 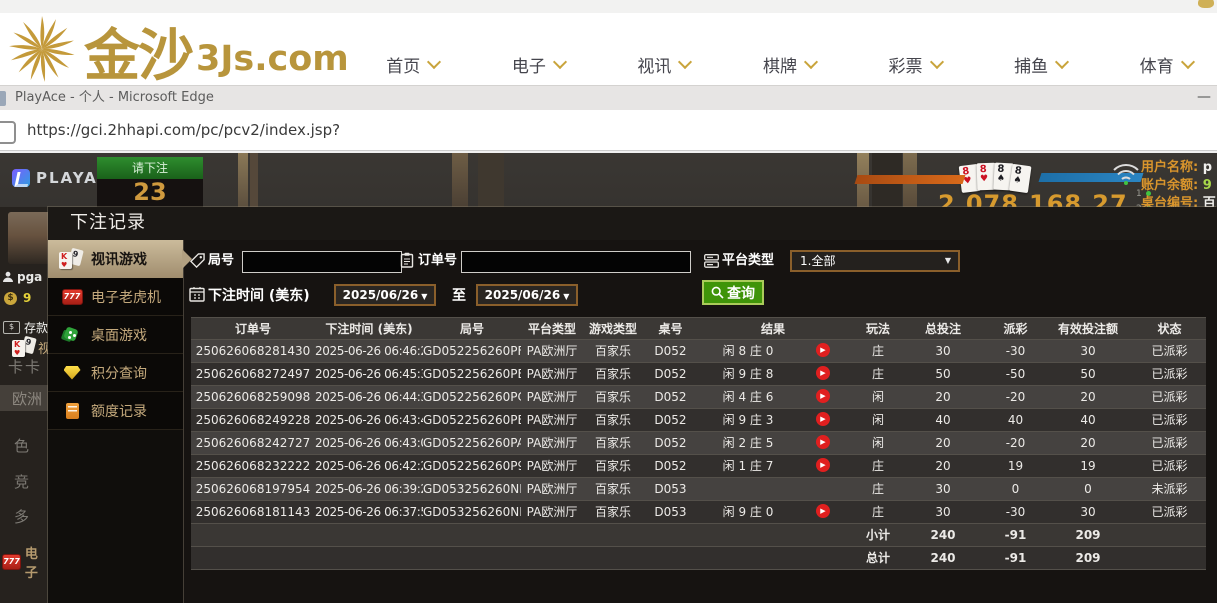 What do you see at coordinates (17, 298) in the screenshot?
I see `lobby-vip-level: $ 9` at bounding box center [17, 298].